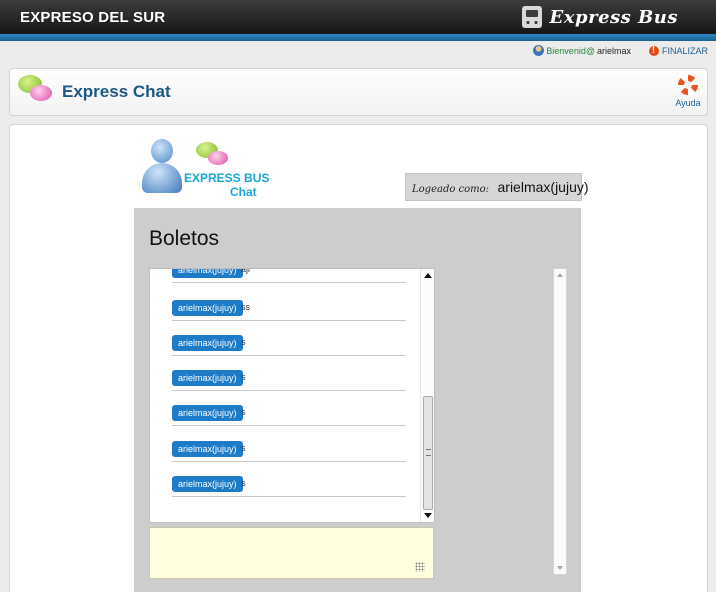  Describe the element at coordinates (93, 17) in the screenshot. I see `app-name: EXPRESO DEL SUR` at that location.